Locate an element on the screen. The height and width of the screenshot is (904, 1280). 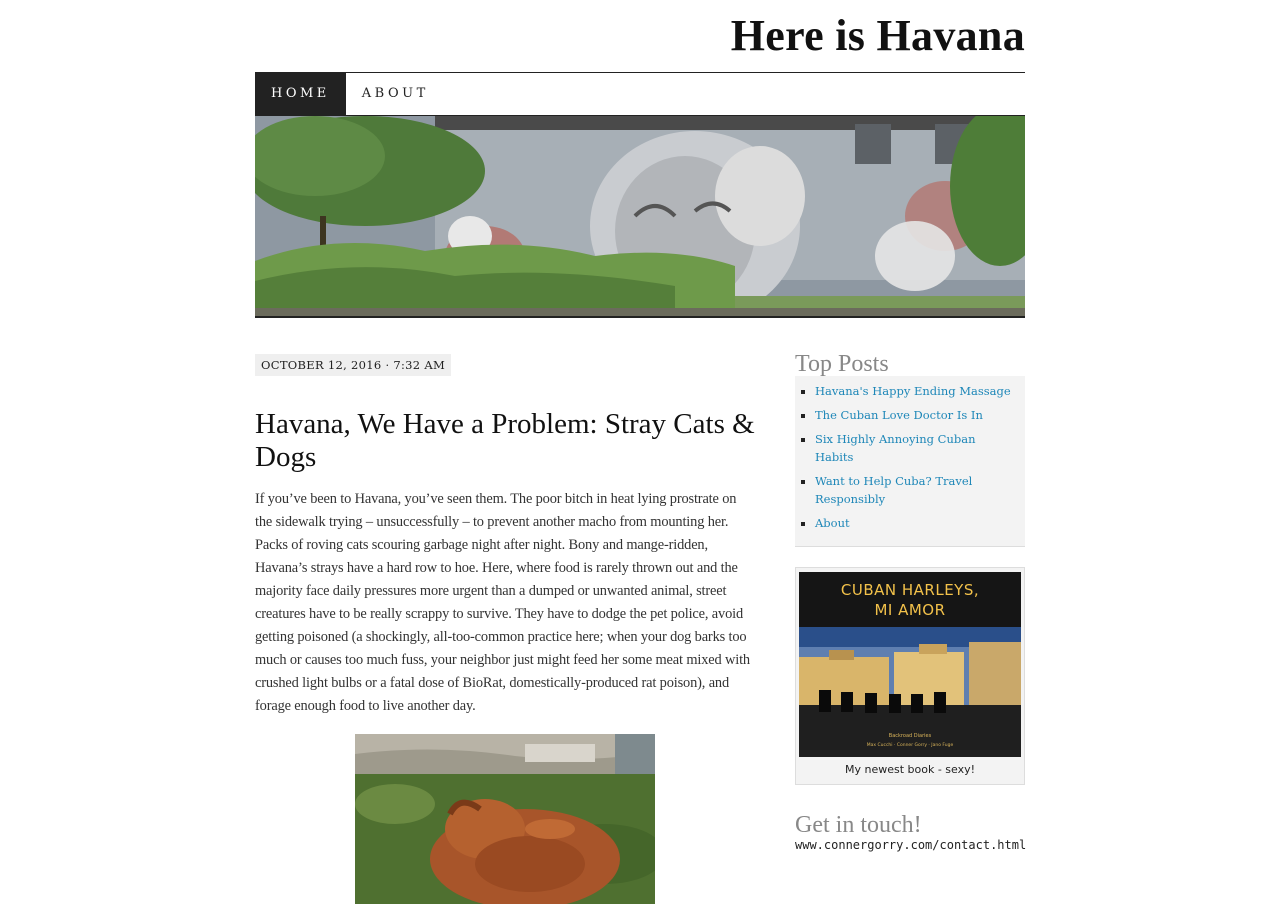
top-post-link: Havana's Happy Ending Massage is located at coordinates (913, 391).